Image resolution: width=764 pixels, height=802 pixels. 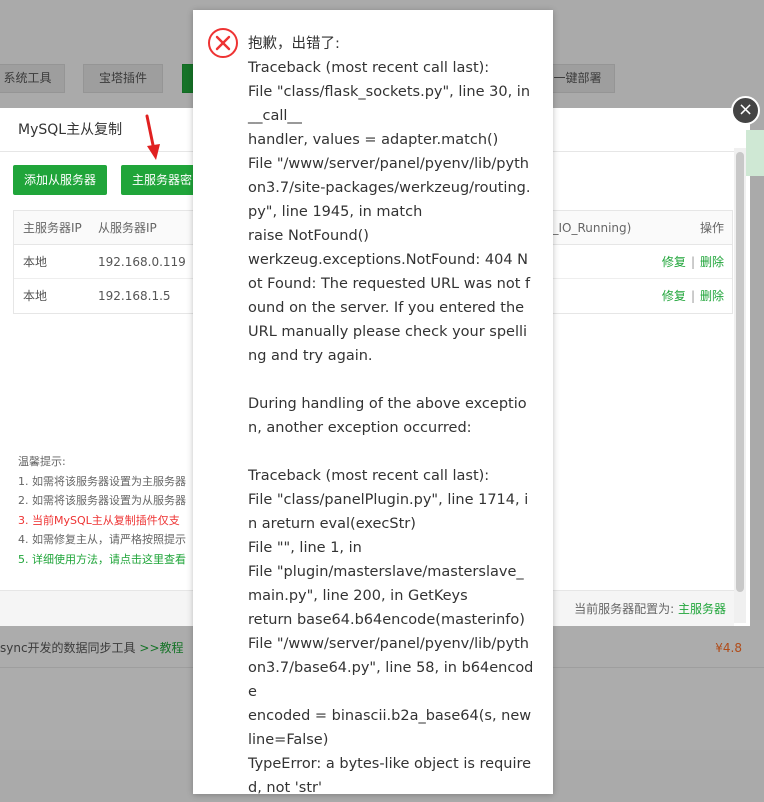 What do you see at coordinates (134, 296) in the screenshot?
I see `row-slave-ip: 192.168.1.5` at bounding box center [134, 296].